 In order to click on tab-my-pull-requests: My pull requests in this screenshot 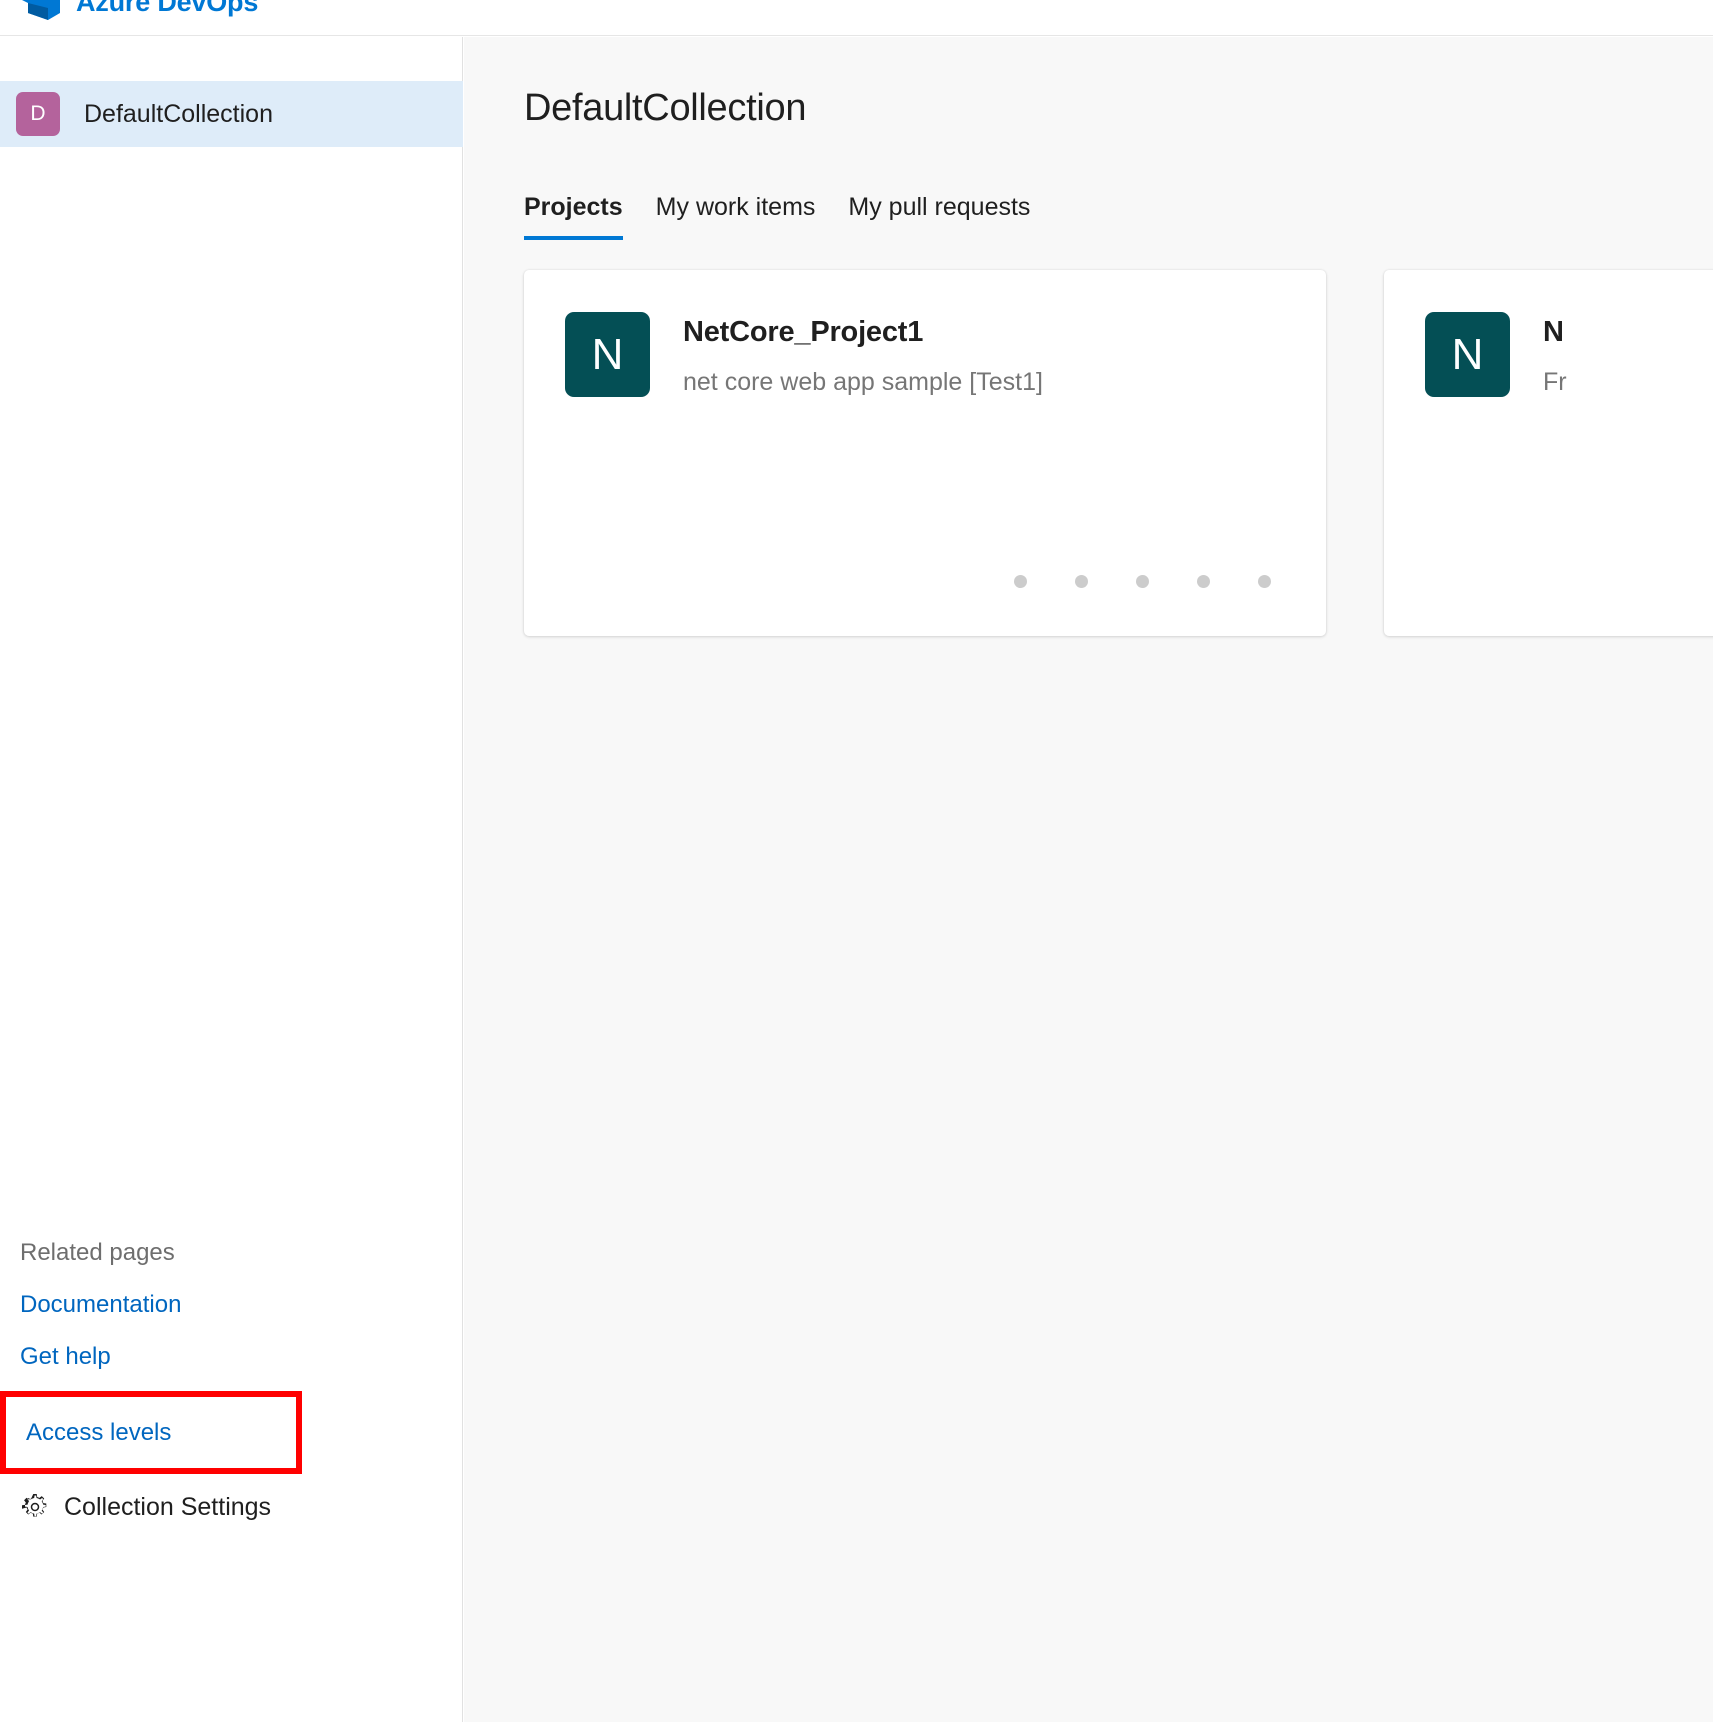, I will do `click(939, 216)`.